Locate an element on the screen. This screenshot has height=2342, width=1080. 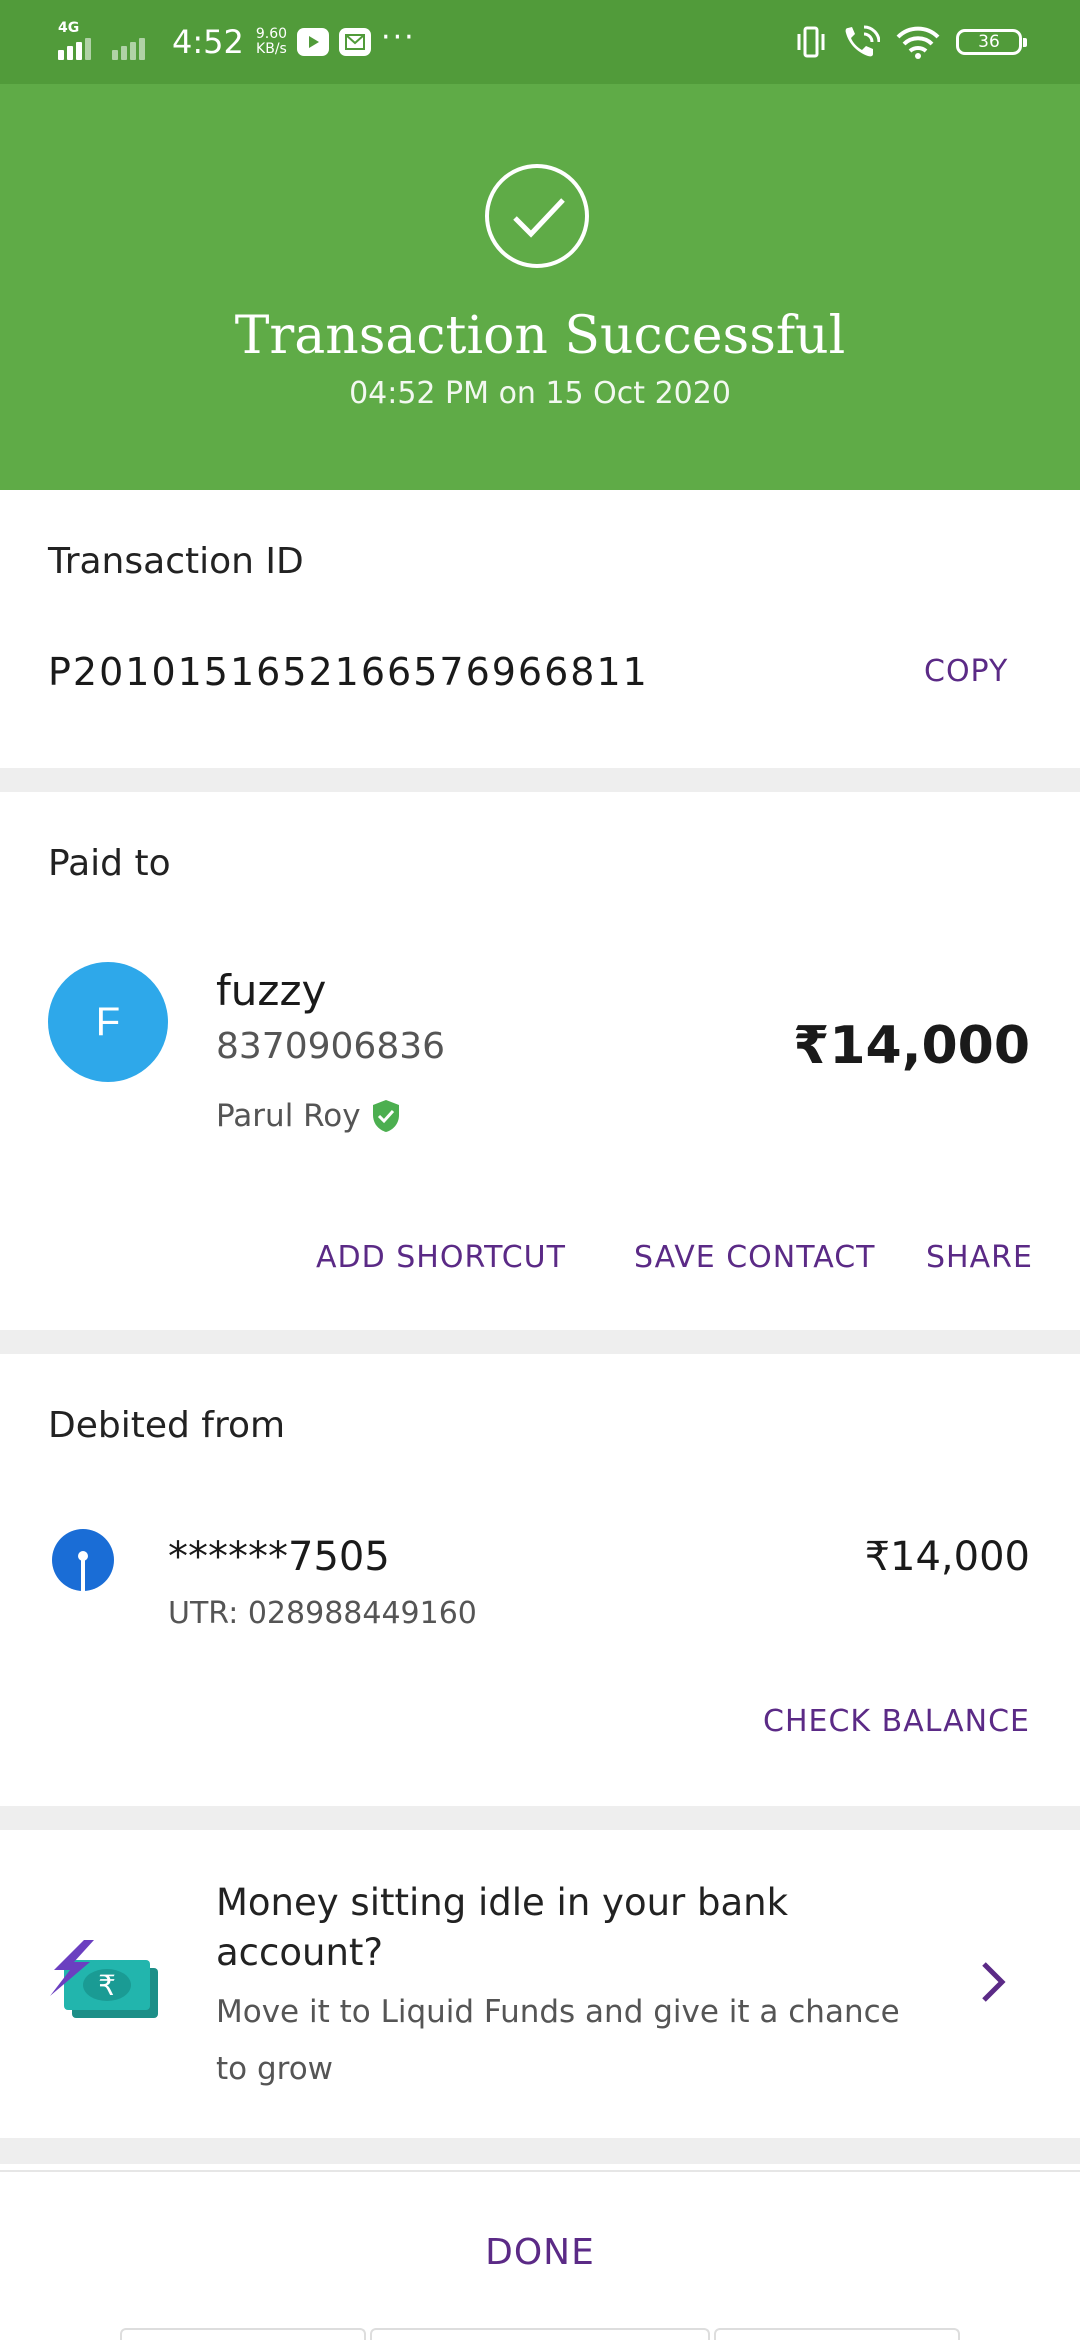
utr-number: UTR: 028988449160 is located at coordinates (322, 1613).